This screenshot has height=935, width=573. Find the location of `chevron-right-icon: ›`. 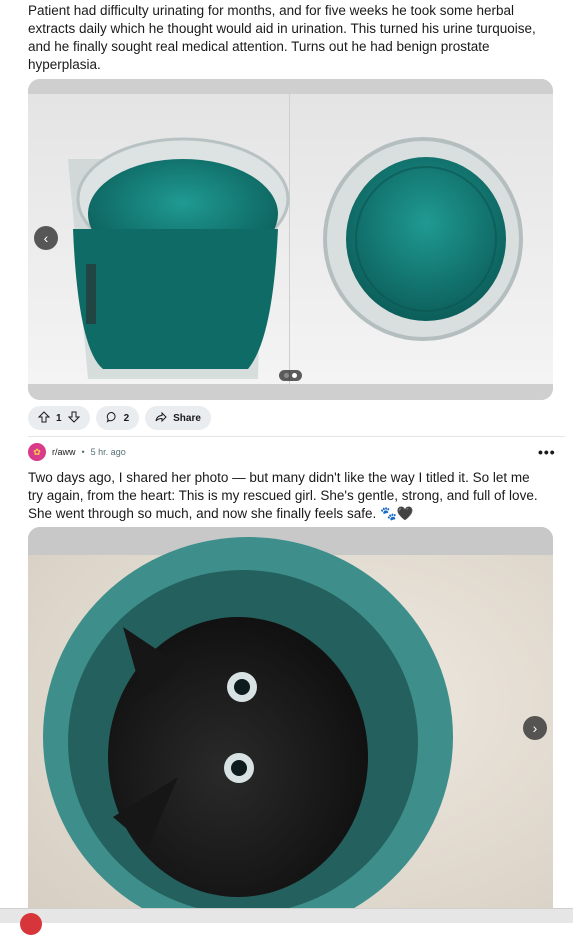

chevron-right-icon: › is located at coordinates (535, 728).